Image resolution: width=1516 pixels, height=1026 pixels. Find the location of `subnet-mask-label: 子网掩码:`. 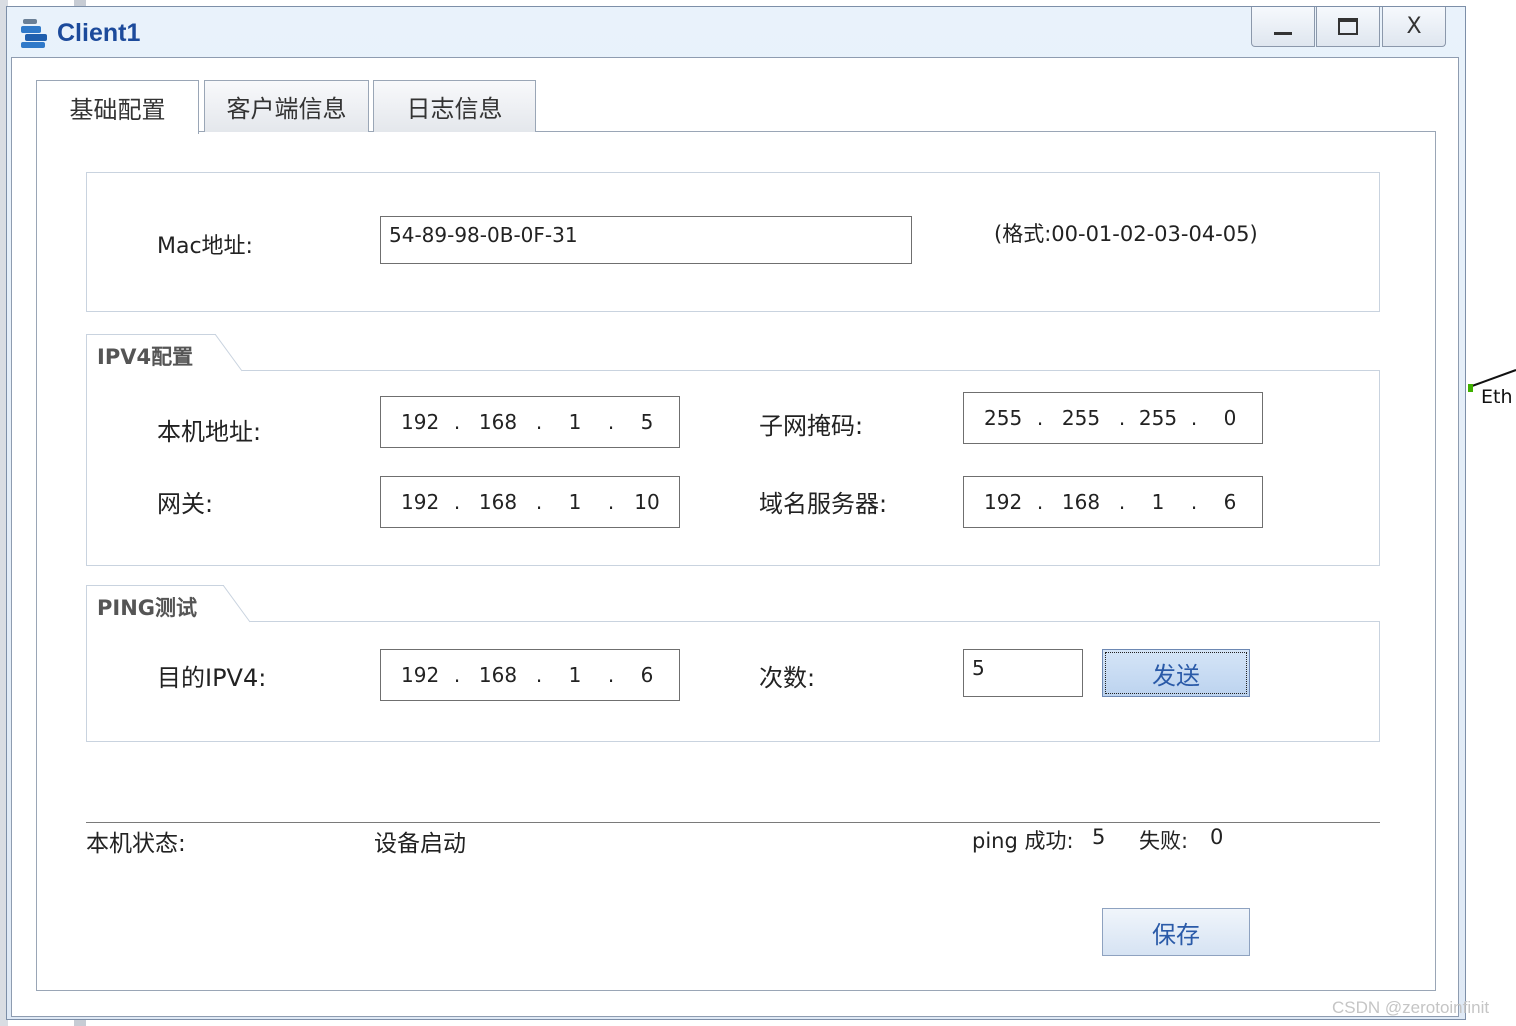

subnet-mask-label: 子网掩码: is located at coordinates (811, 426).